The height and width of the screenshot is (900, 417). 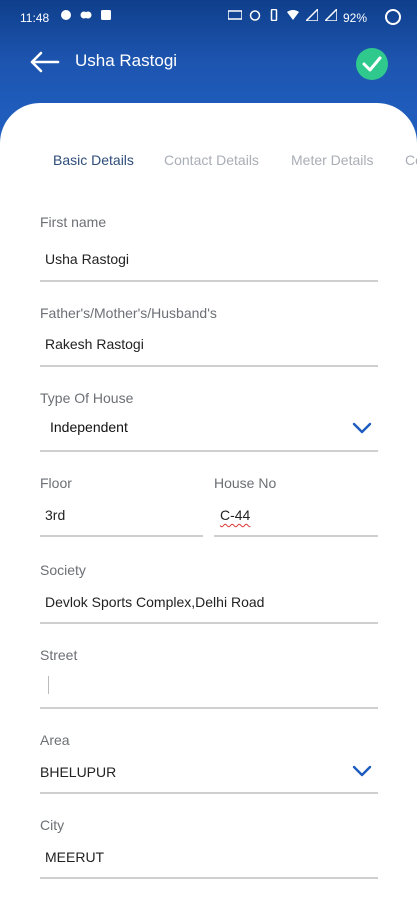 What do you see at coordinates (66, 15) in the screenshot?
I see `whatsapp-icon` at bounding box center [66, 15].